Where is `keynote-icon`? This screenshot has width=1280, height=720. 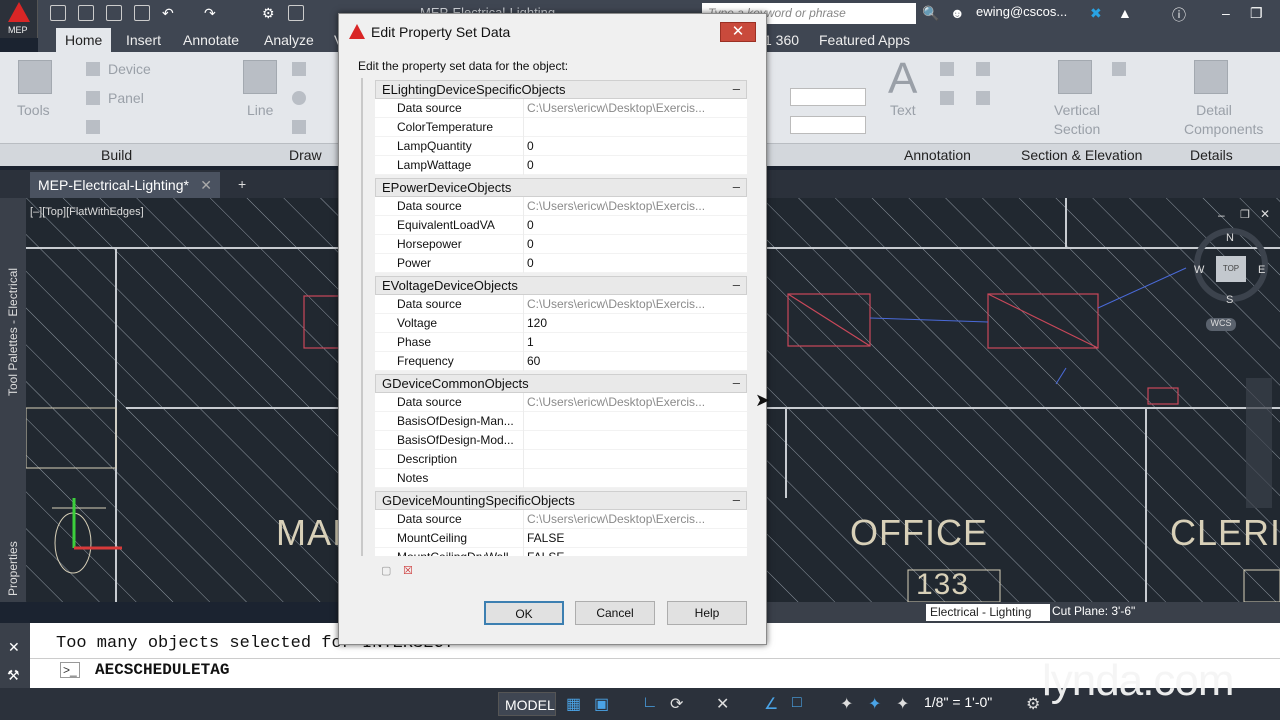 keynote-icon is located at coordinates (983, 98).